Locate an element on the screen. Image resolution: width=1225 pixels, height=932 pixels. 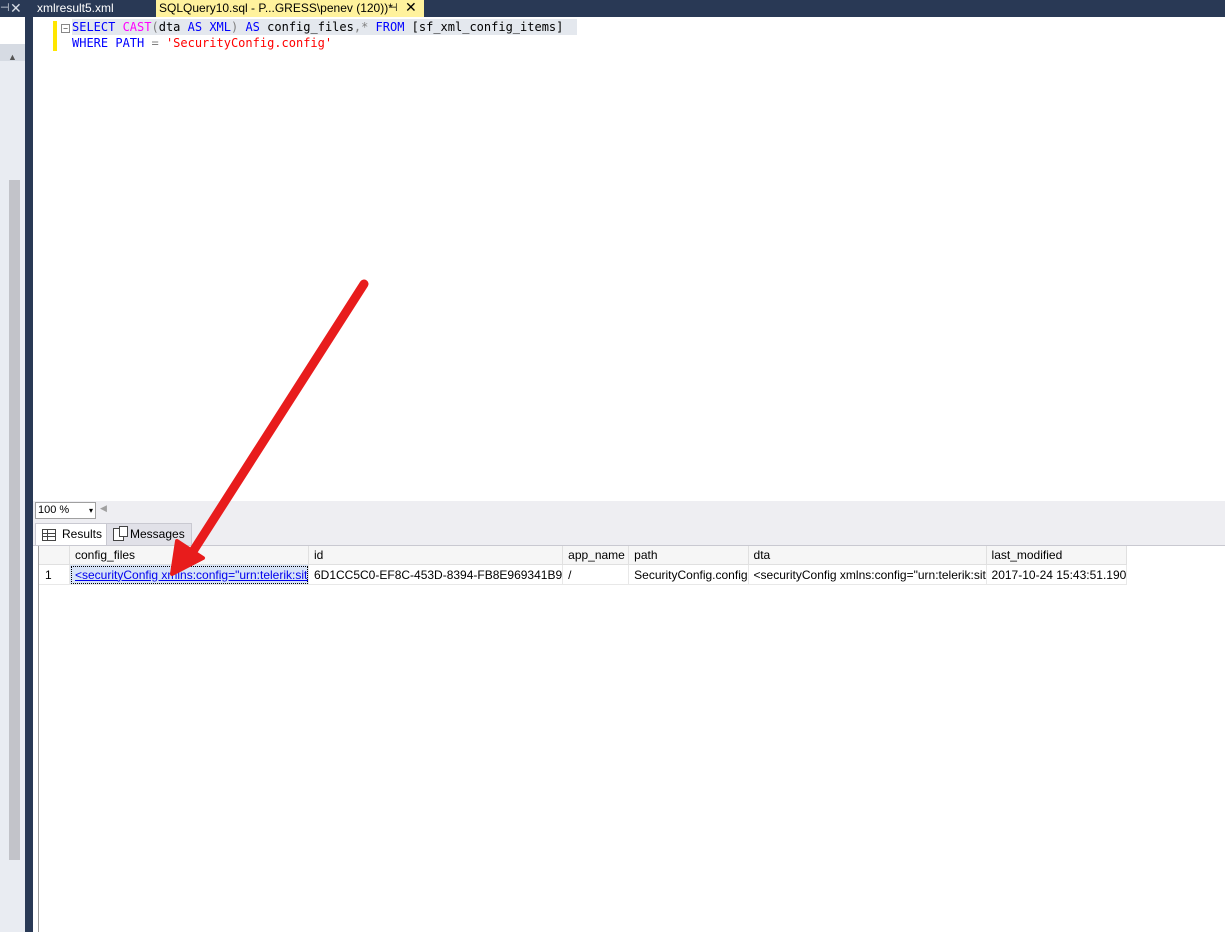
cell-last-modified: 2017-10-24 15:43:51.190 is located at coordinates (1057, 574).